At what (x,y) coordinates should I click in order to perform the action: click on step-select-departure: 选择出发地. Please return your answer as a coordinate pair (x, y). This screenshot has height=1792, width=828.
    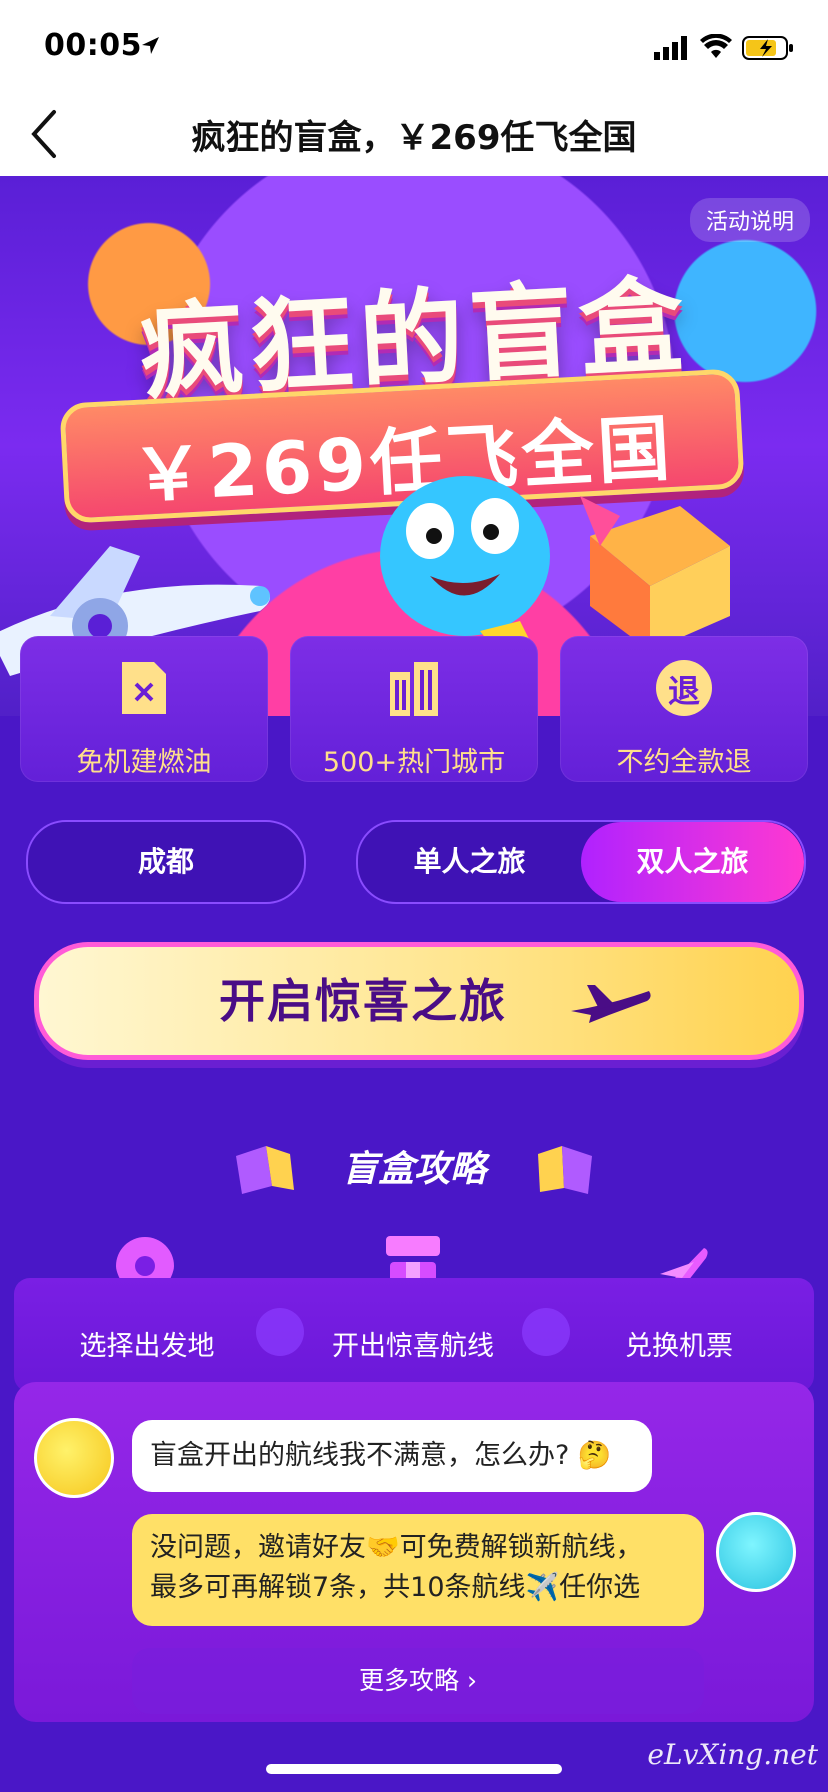
    Looking at the image, I should click on (147, 1335).